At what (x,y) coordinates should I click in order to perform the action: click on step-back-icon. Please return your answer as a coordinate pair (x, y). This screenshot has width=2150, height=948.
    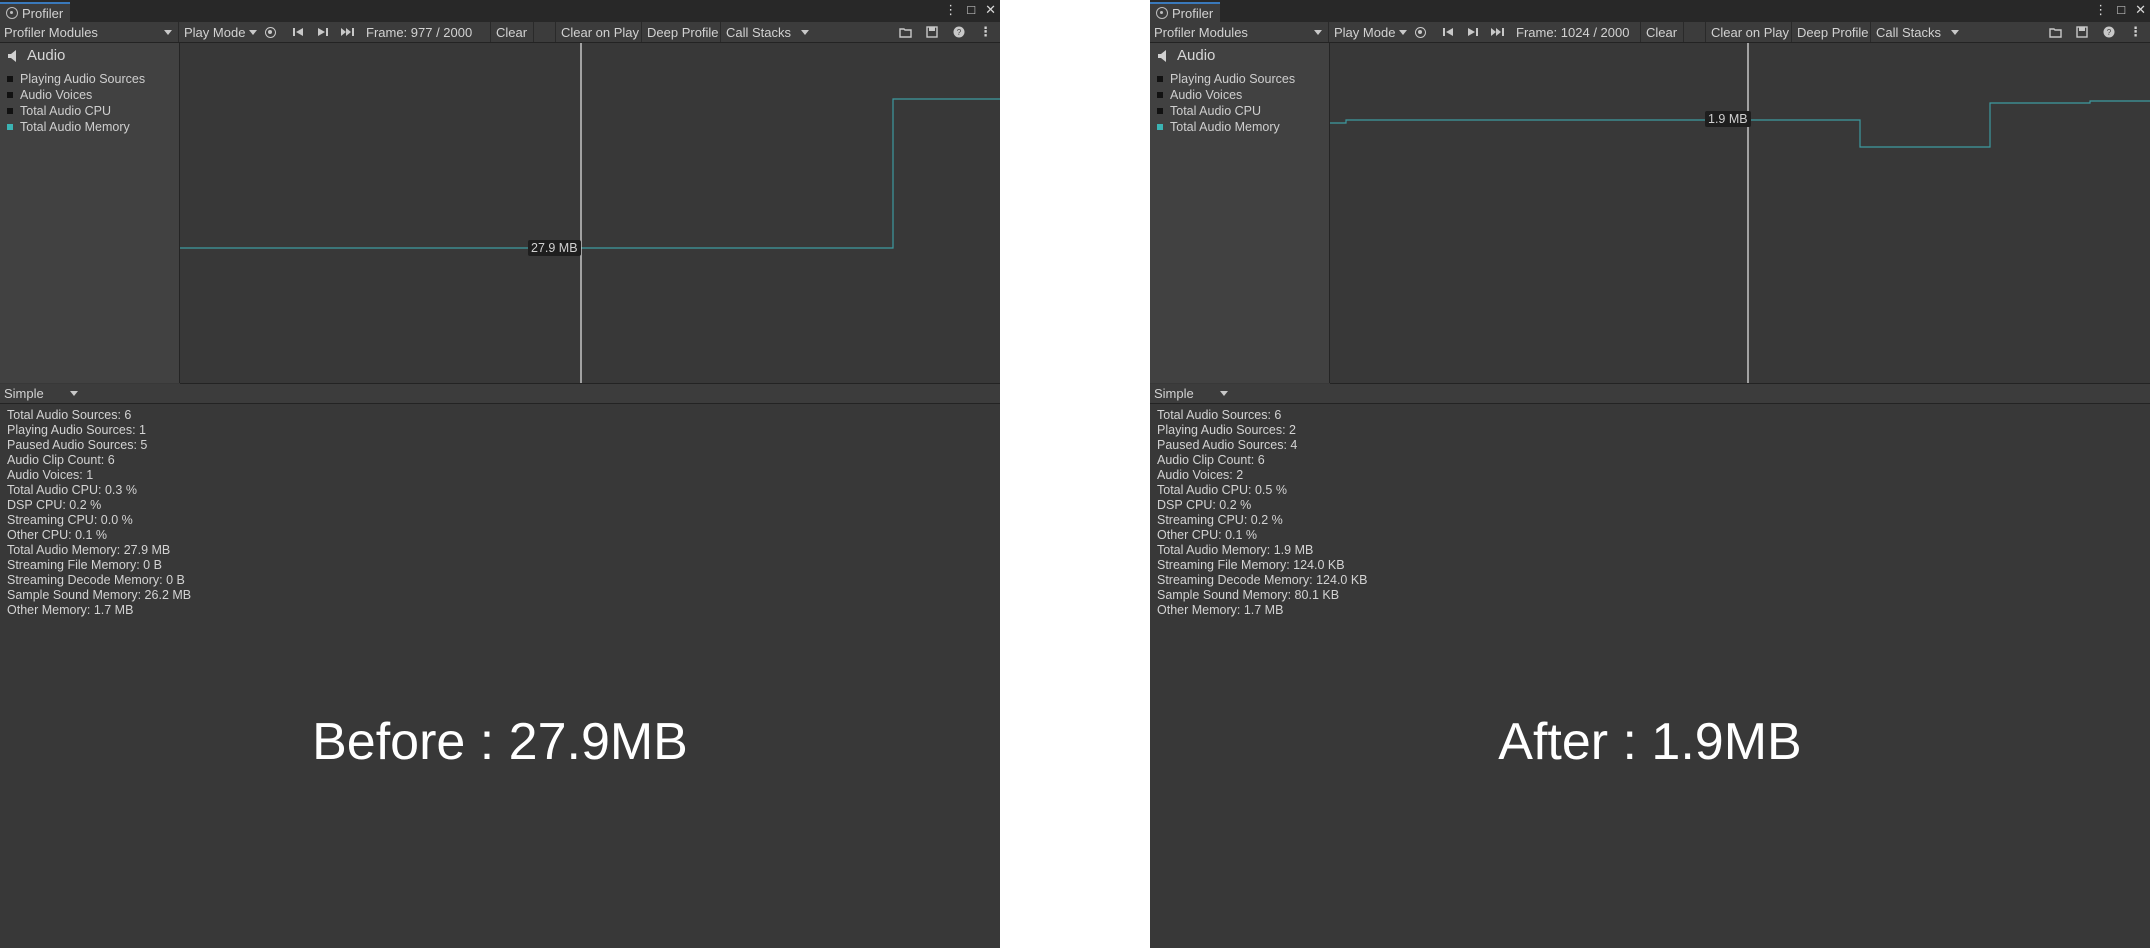
    Looking at the image, I should click on (1448, 32).